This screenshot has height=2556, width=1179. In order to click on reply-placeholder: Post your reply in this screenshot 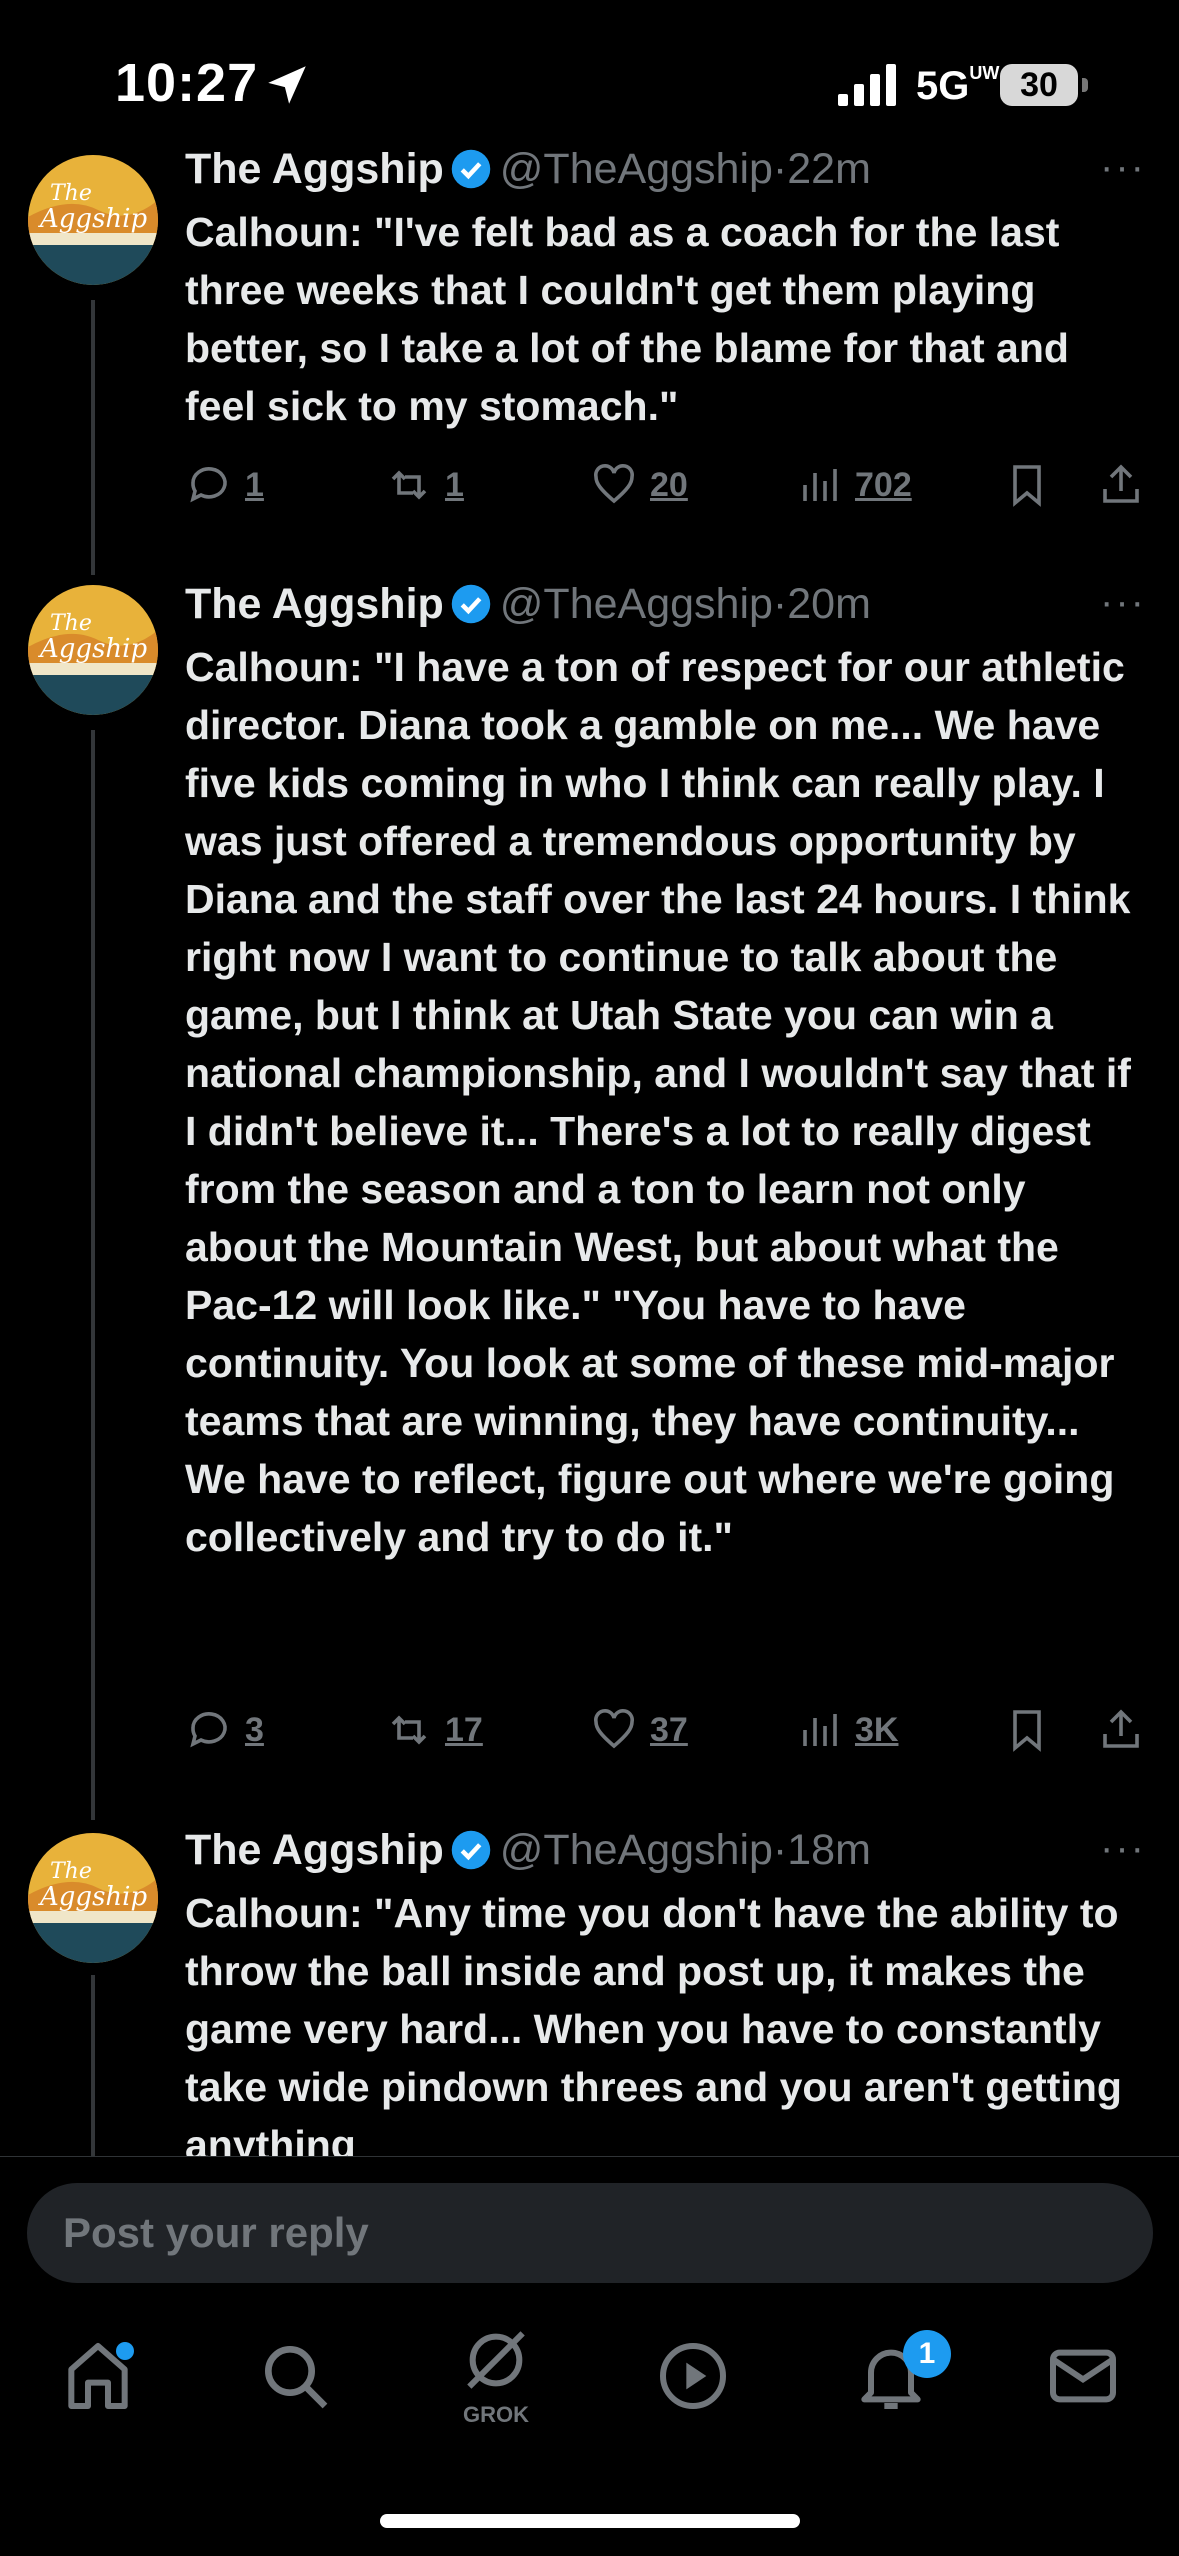, I will do `click(216, 2232)`.